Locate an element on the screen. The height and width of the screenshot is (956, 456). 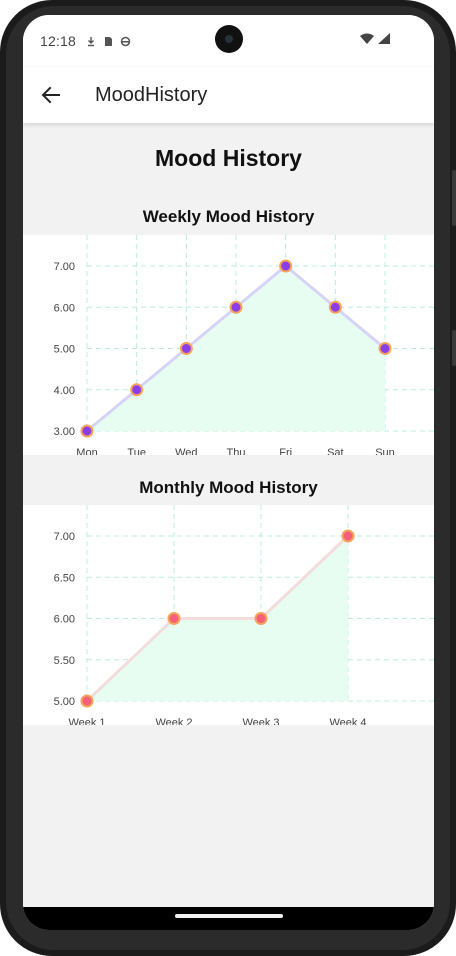
status-bar: 12:18 is located at coordinates (228, 41).